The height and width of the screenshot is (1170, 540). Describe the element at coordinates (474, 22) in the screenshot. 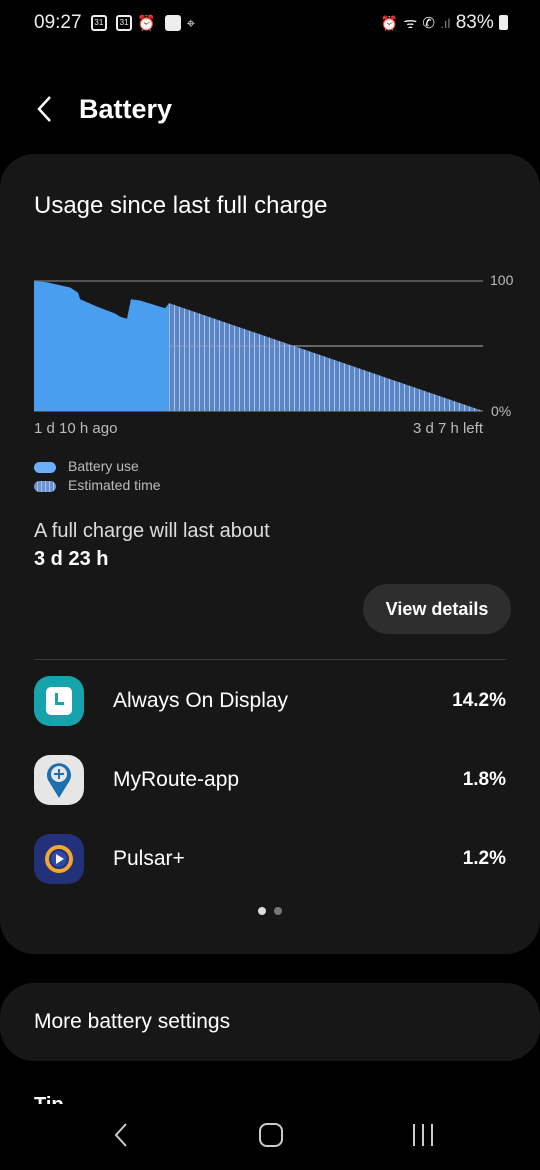

I see `battery-percent: 83%` at that location.